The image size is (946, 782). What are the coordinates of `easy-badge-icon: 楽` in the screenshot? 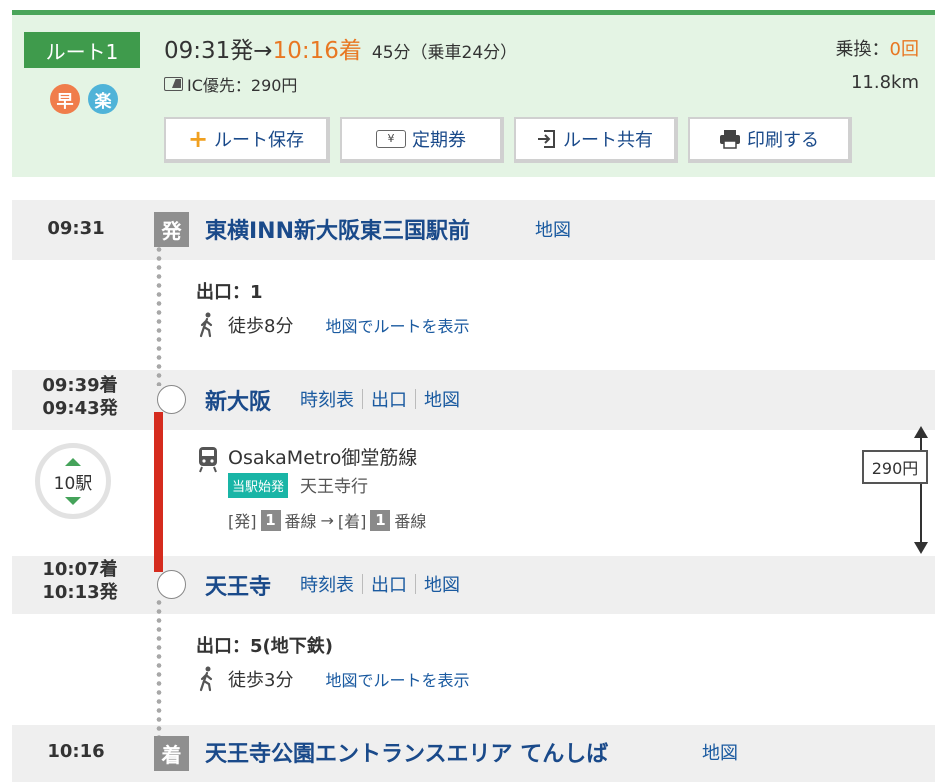 It's located at (103, 99).